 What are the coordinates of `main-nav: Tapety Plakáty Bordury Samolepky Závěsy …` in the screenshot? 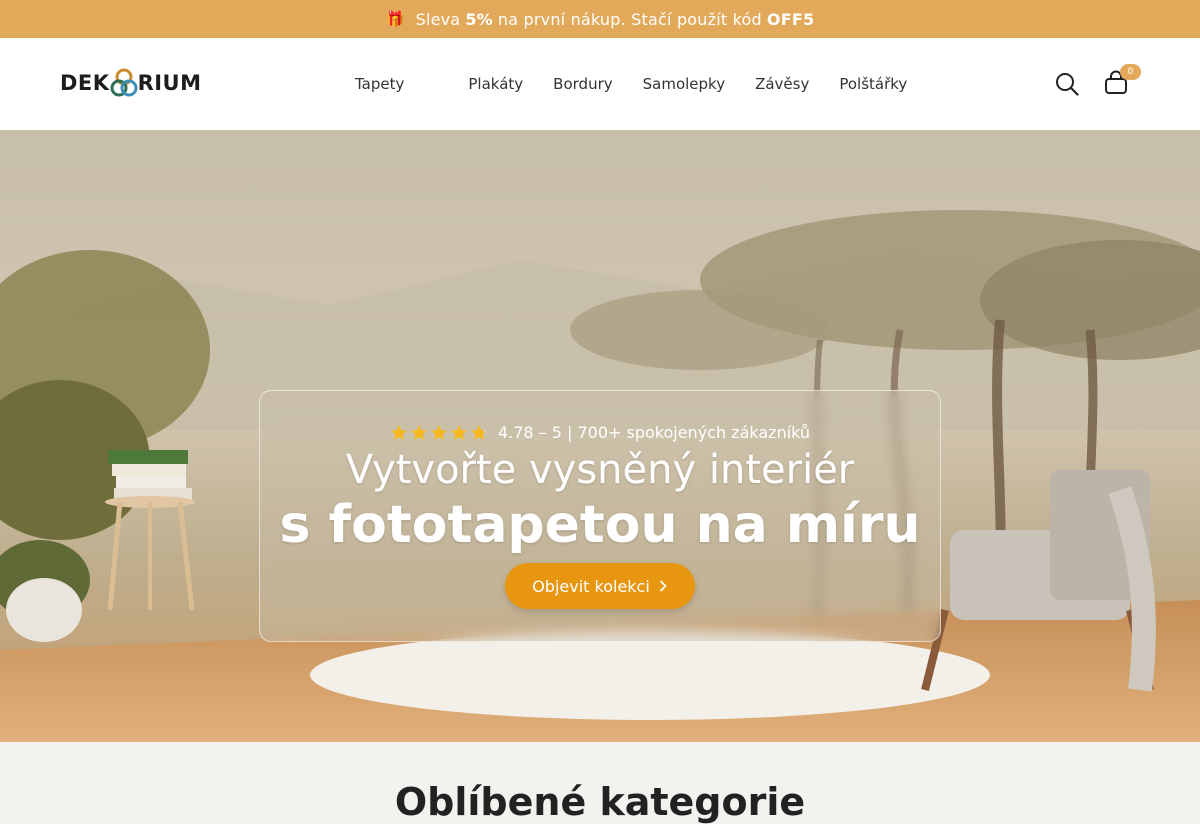 It's located at (646, 84).